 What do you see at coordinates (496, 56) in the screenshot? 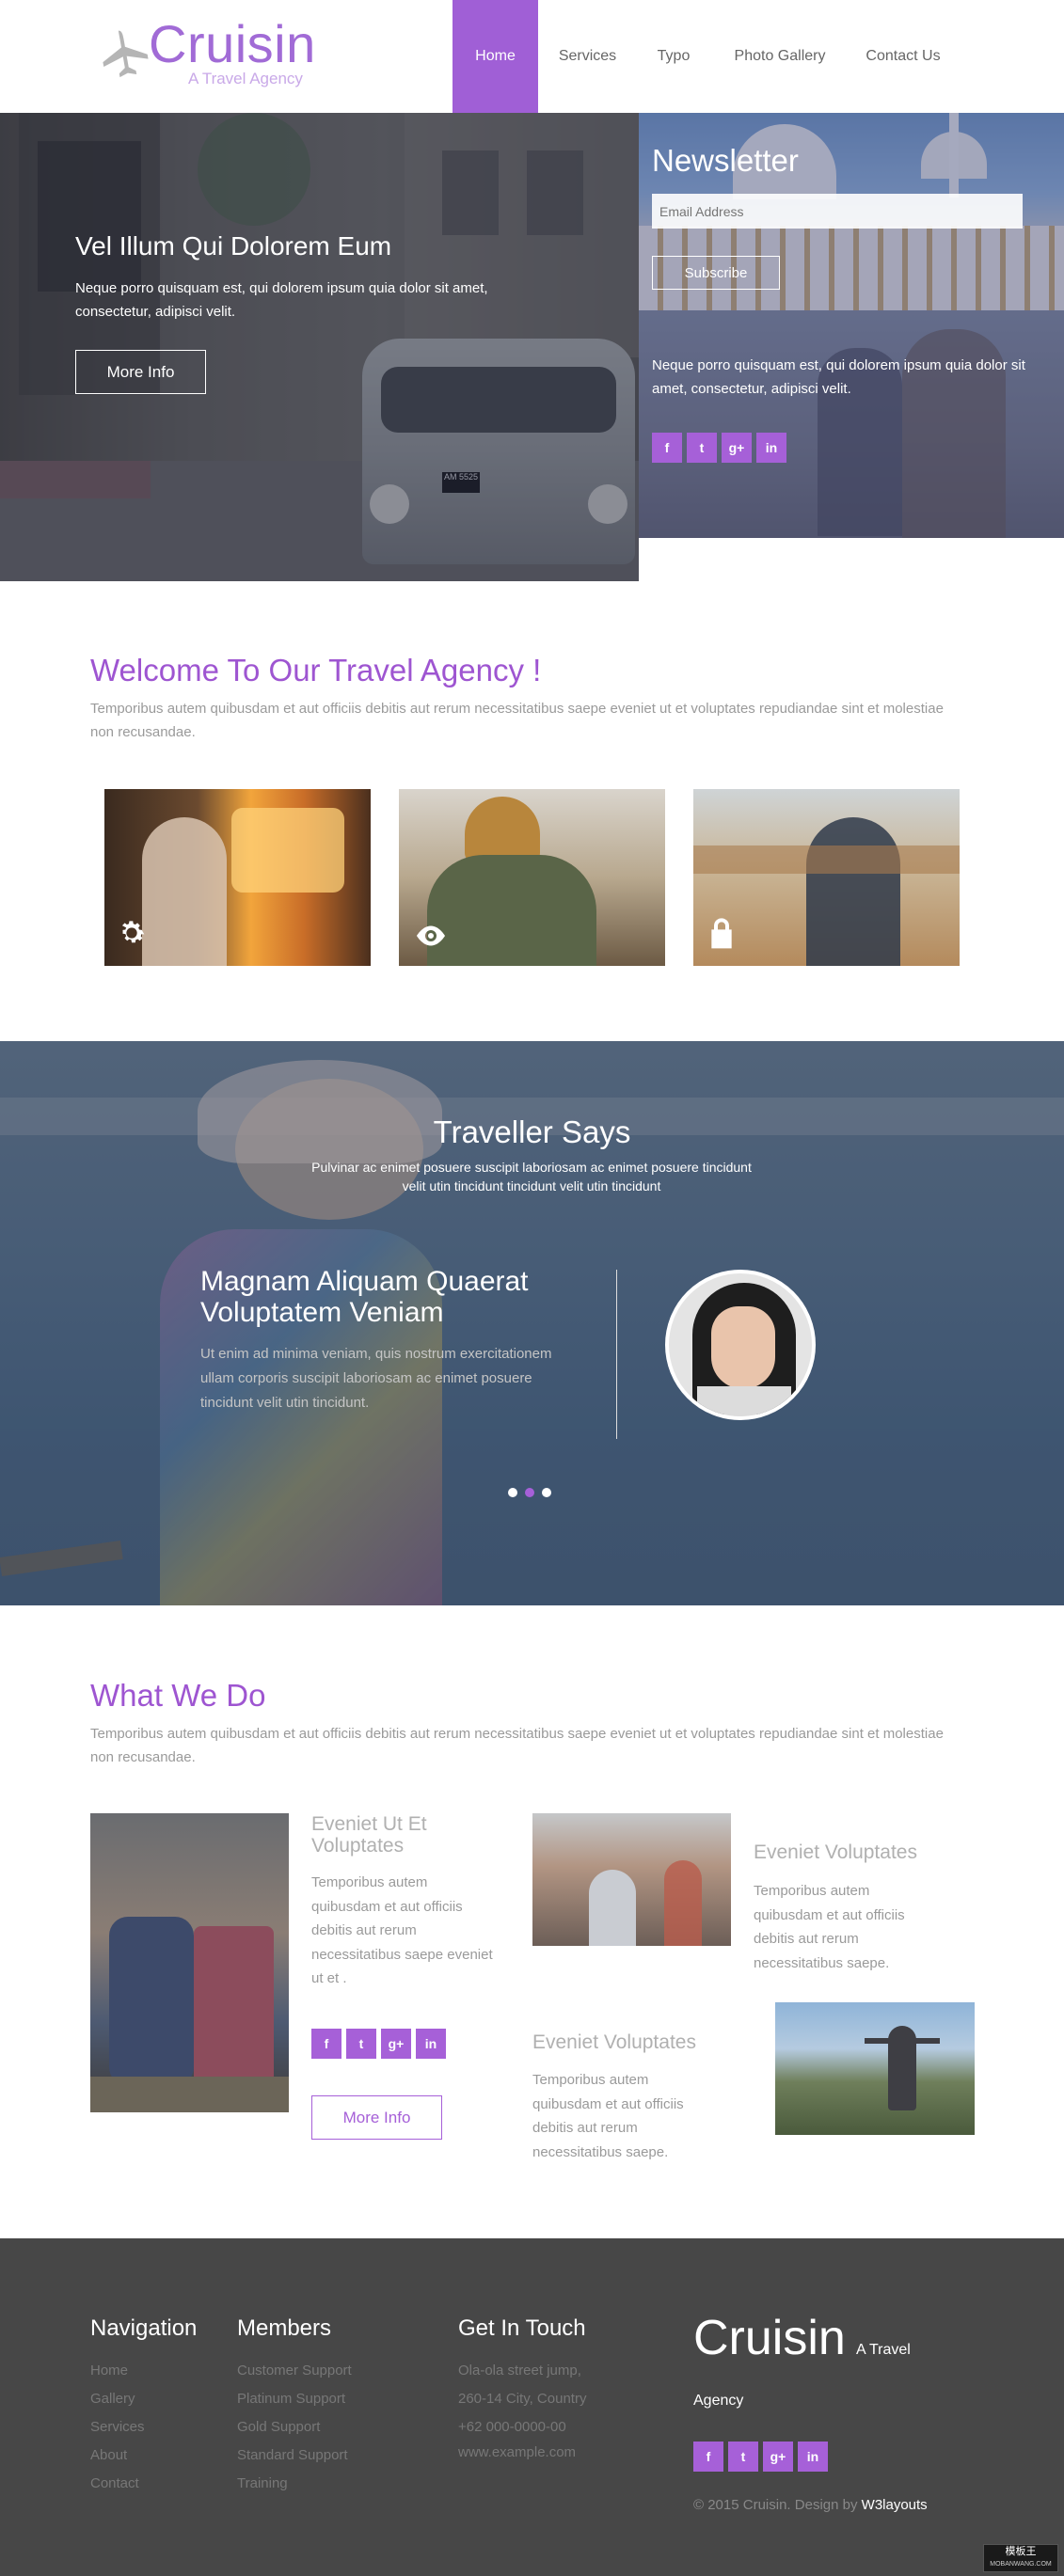
I see `nav-home: Home` at bounding box center [496, 56].